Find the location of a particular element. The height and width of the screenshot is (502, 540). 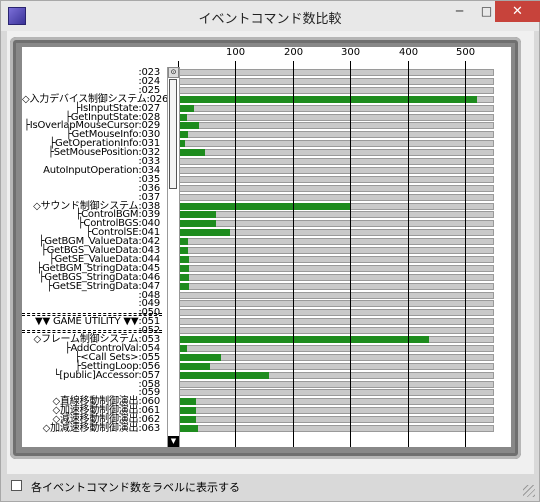

x-tick-label: 300 is located at coordinates (351, 52).